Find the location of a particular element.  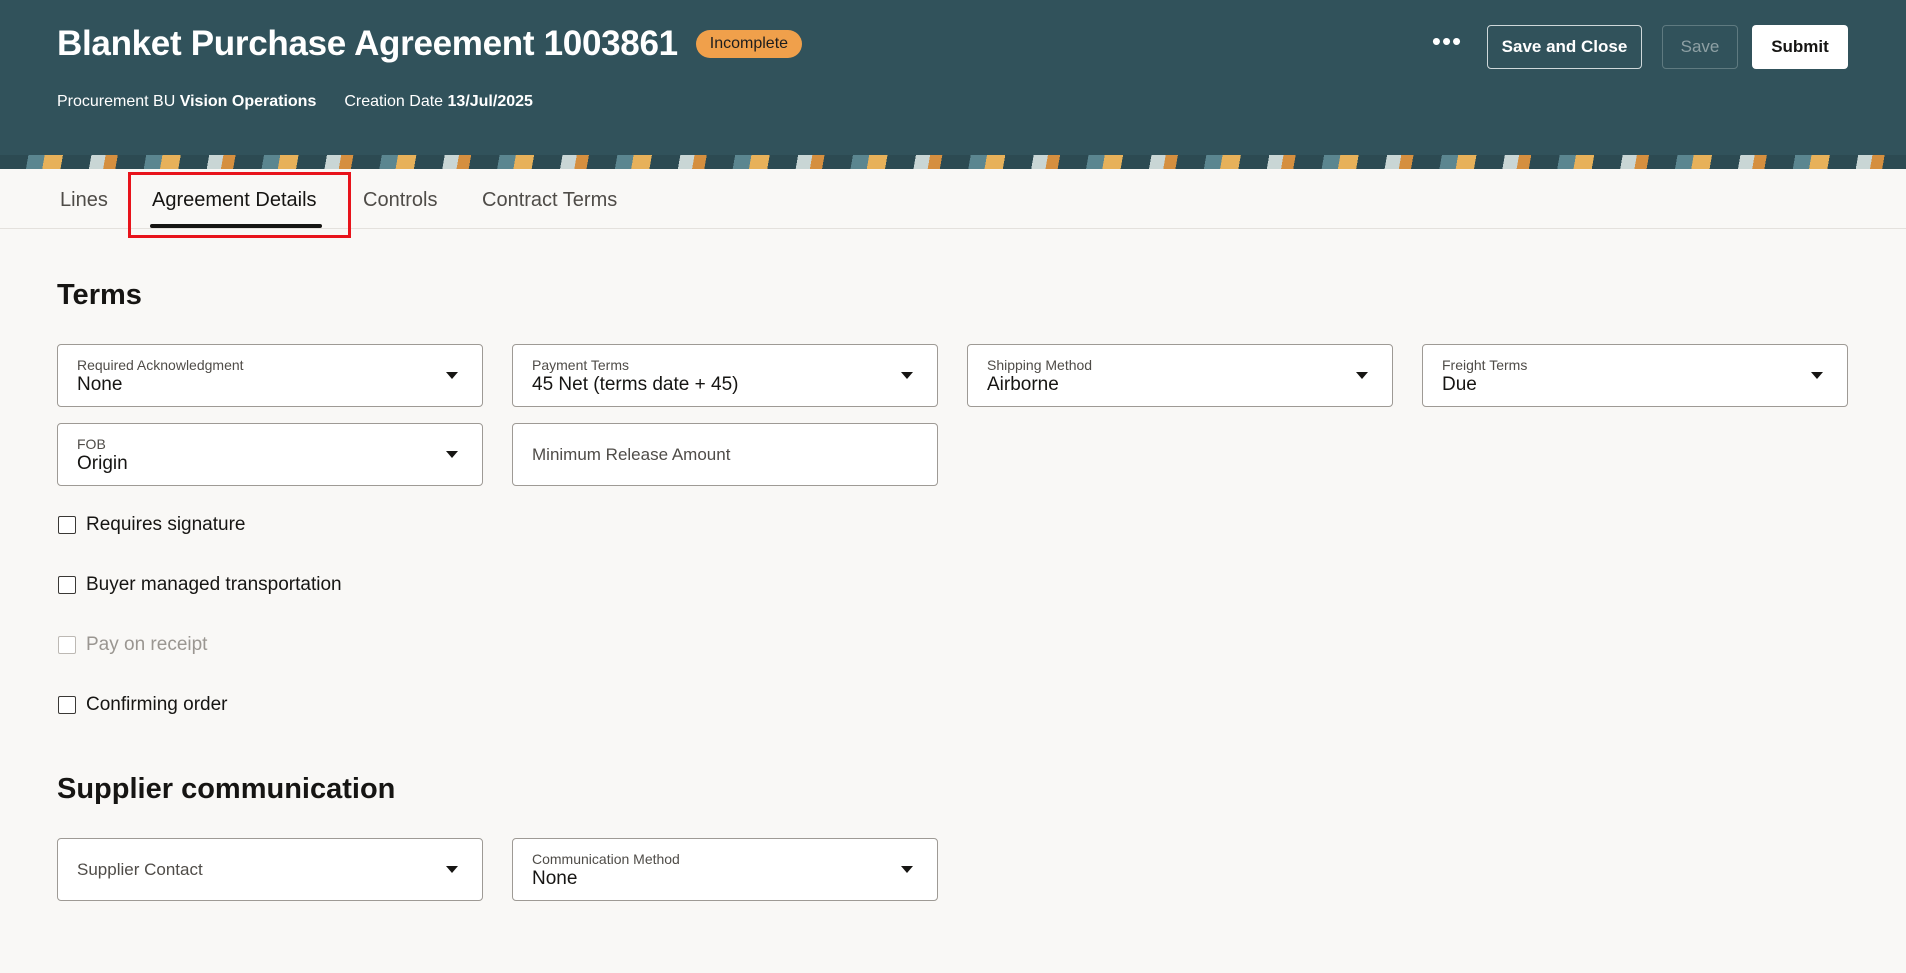

confirming-order-label: Confirming order is located at coordinates (157, 704).